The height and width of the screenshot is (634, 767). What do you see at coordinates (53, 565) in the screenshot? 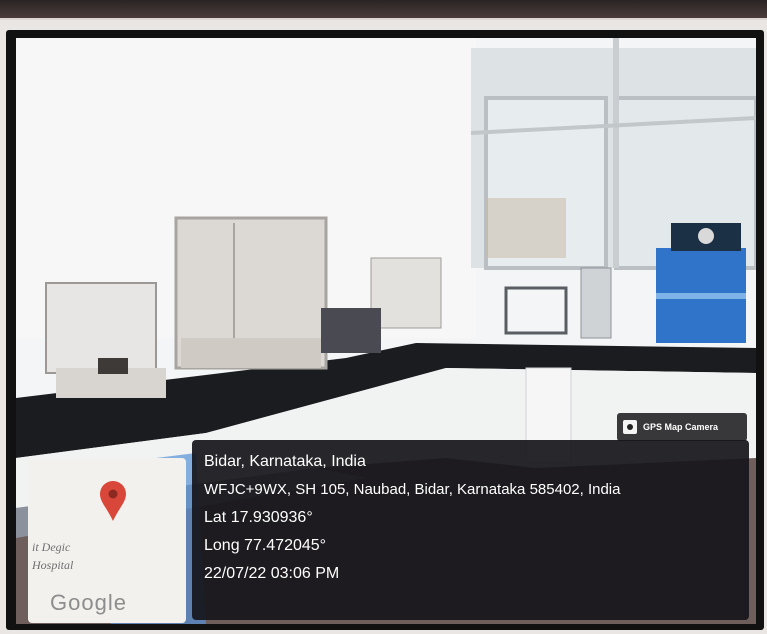
I see `map-place-label-line-2: Hospital` at bounding box center [53, 565].